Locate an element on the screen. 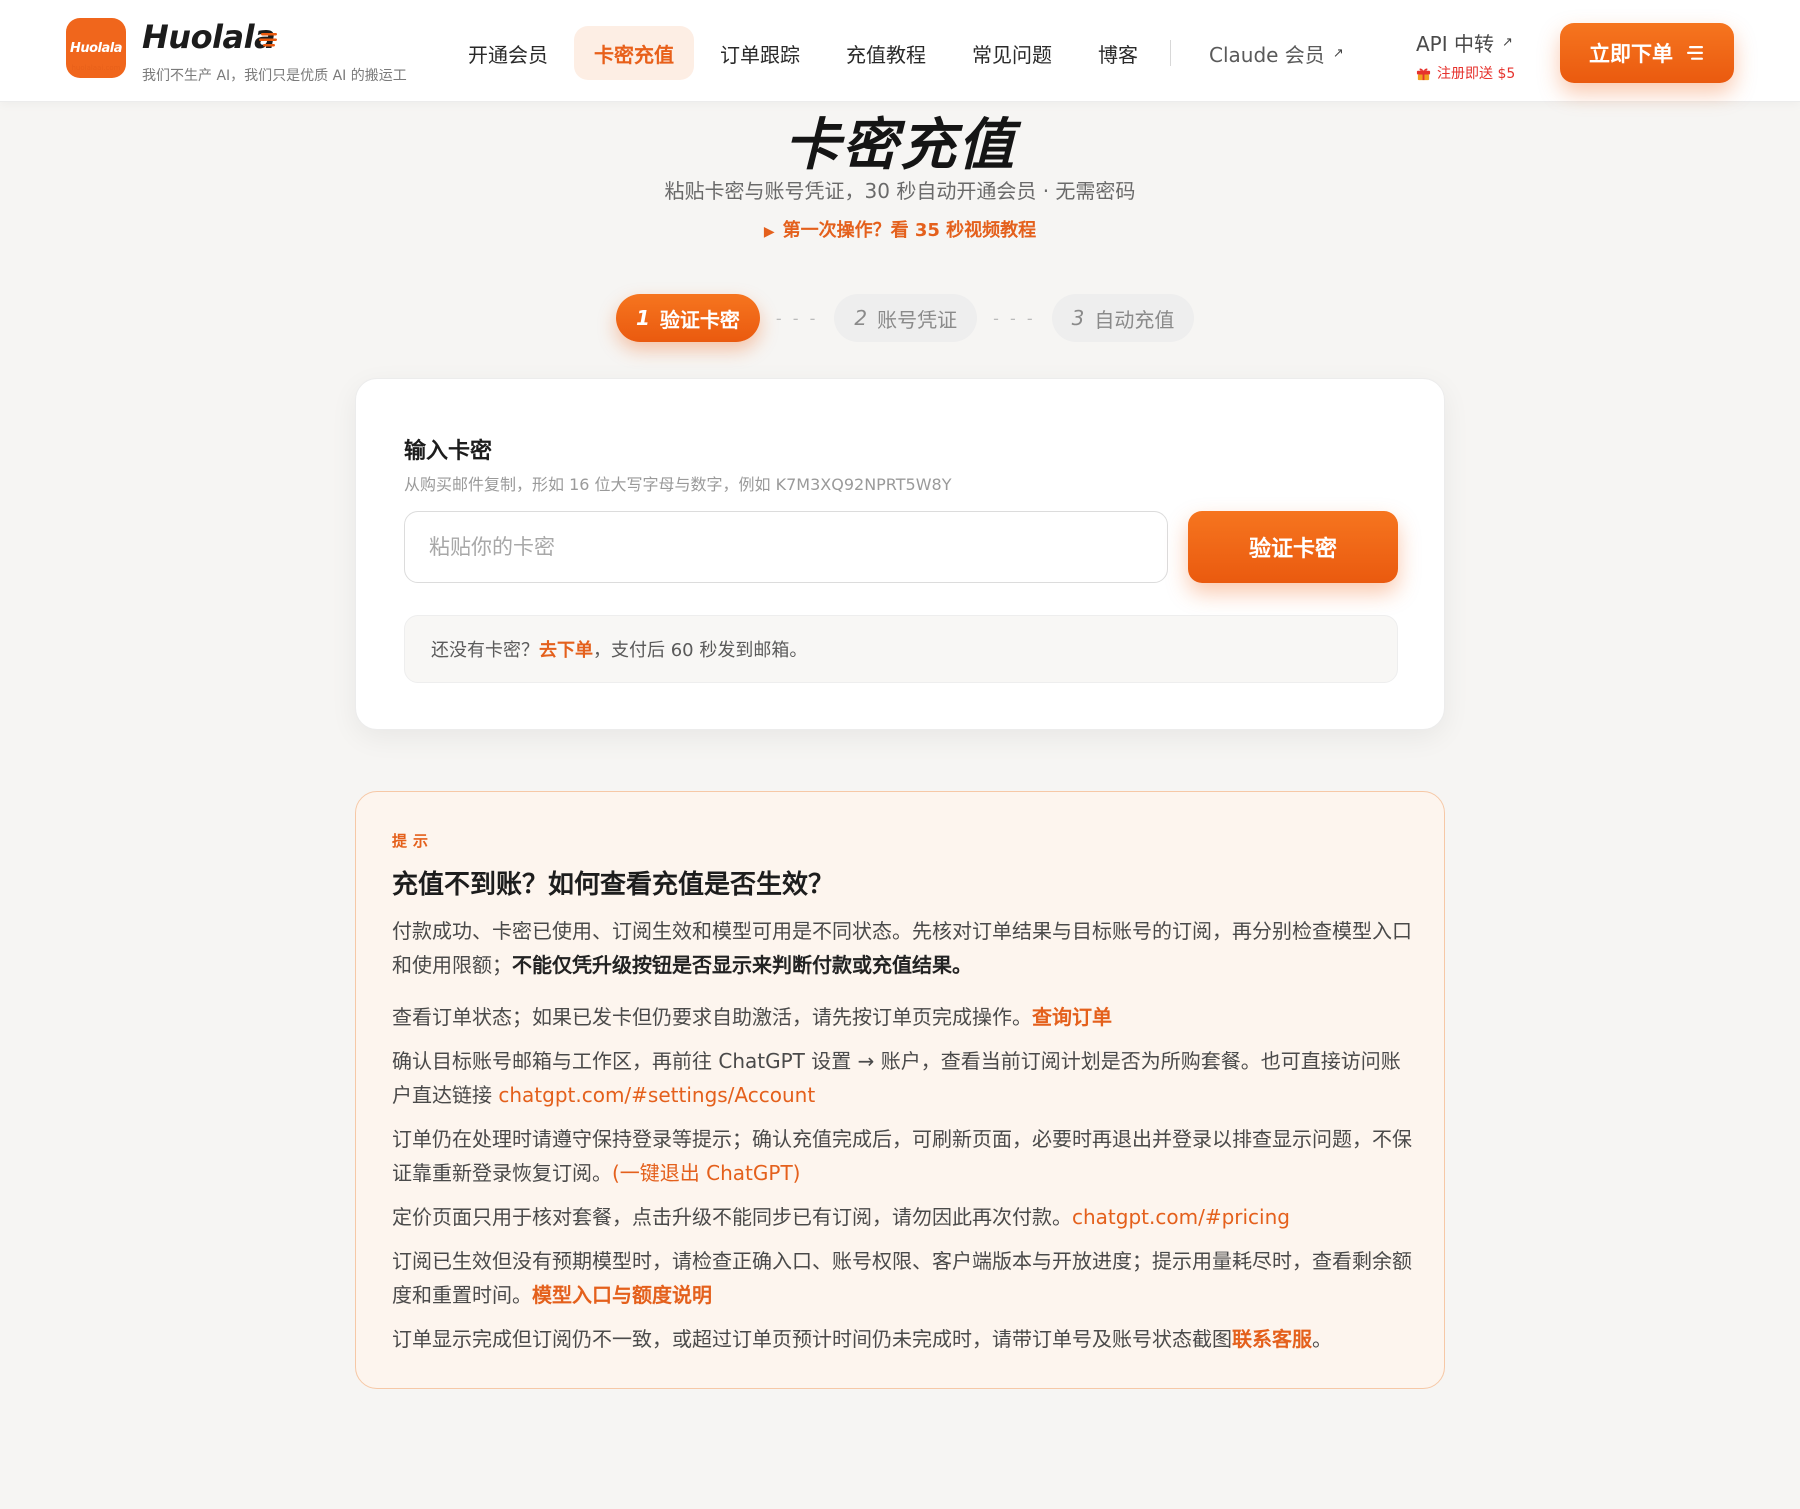 The height and width of the screenshot is (1509, 1800). contact-support-link: 联系客服 is located at coordinates (1272, 1339).